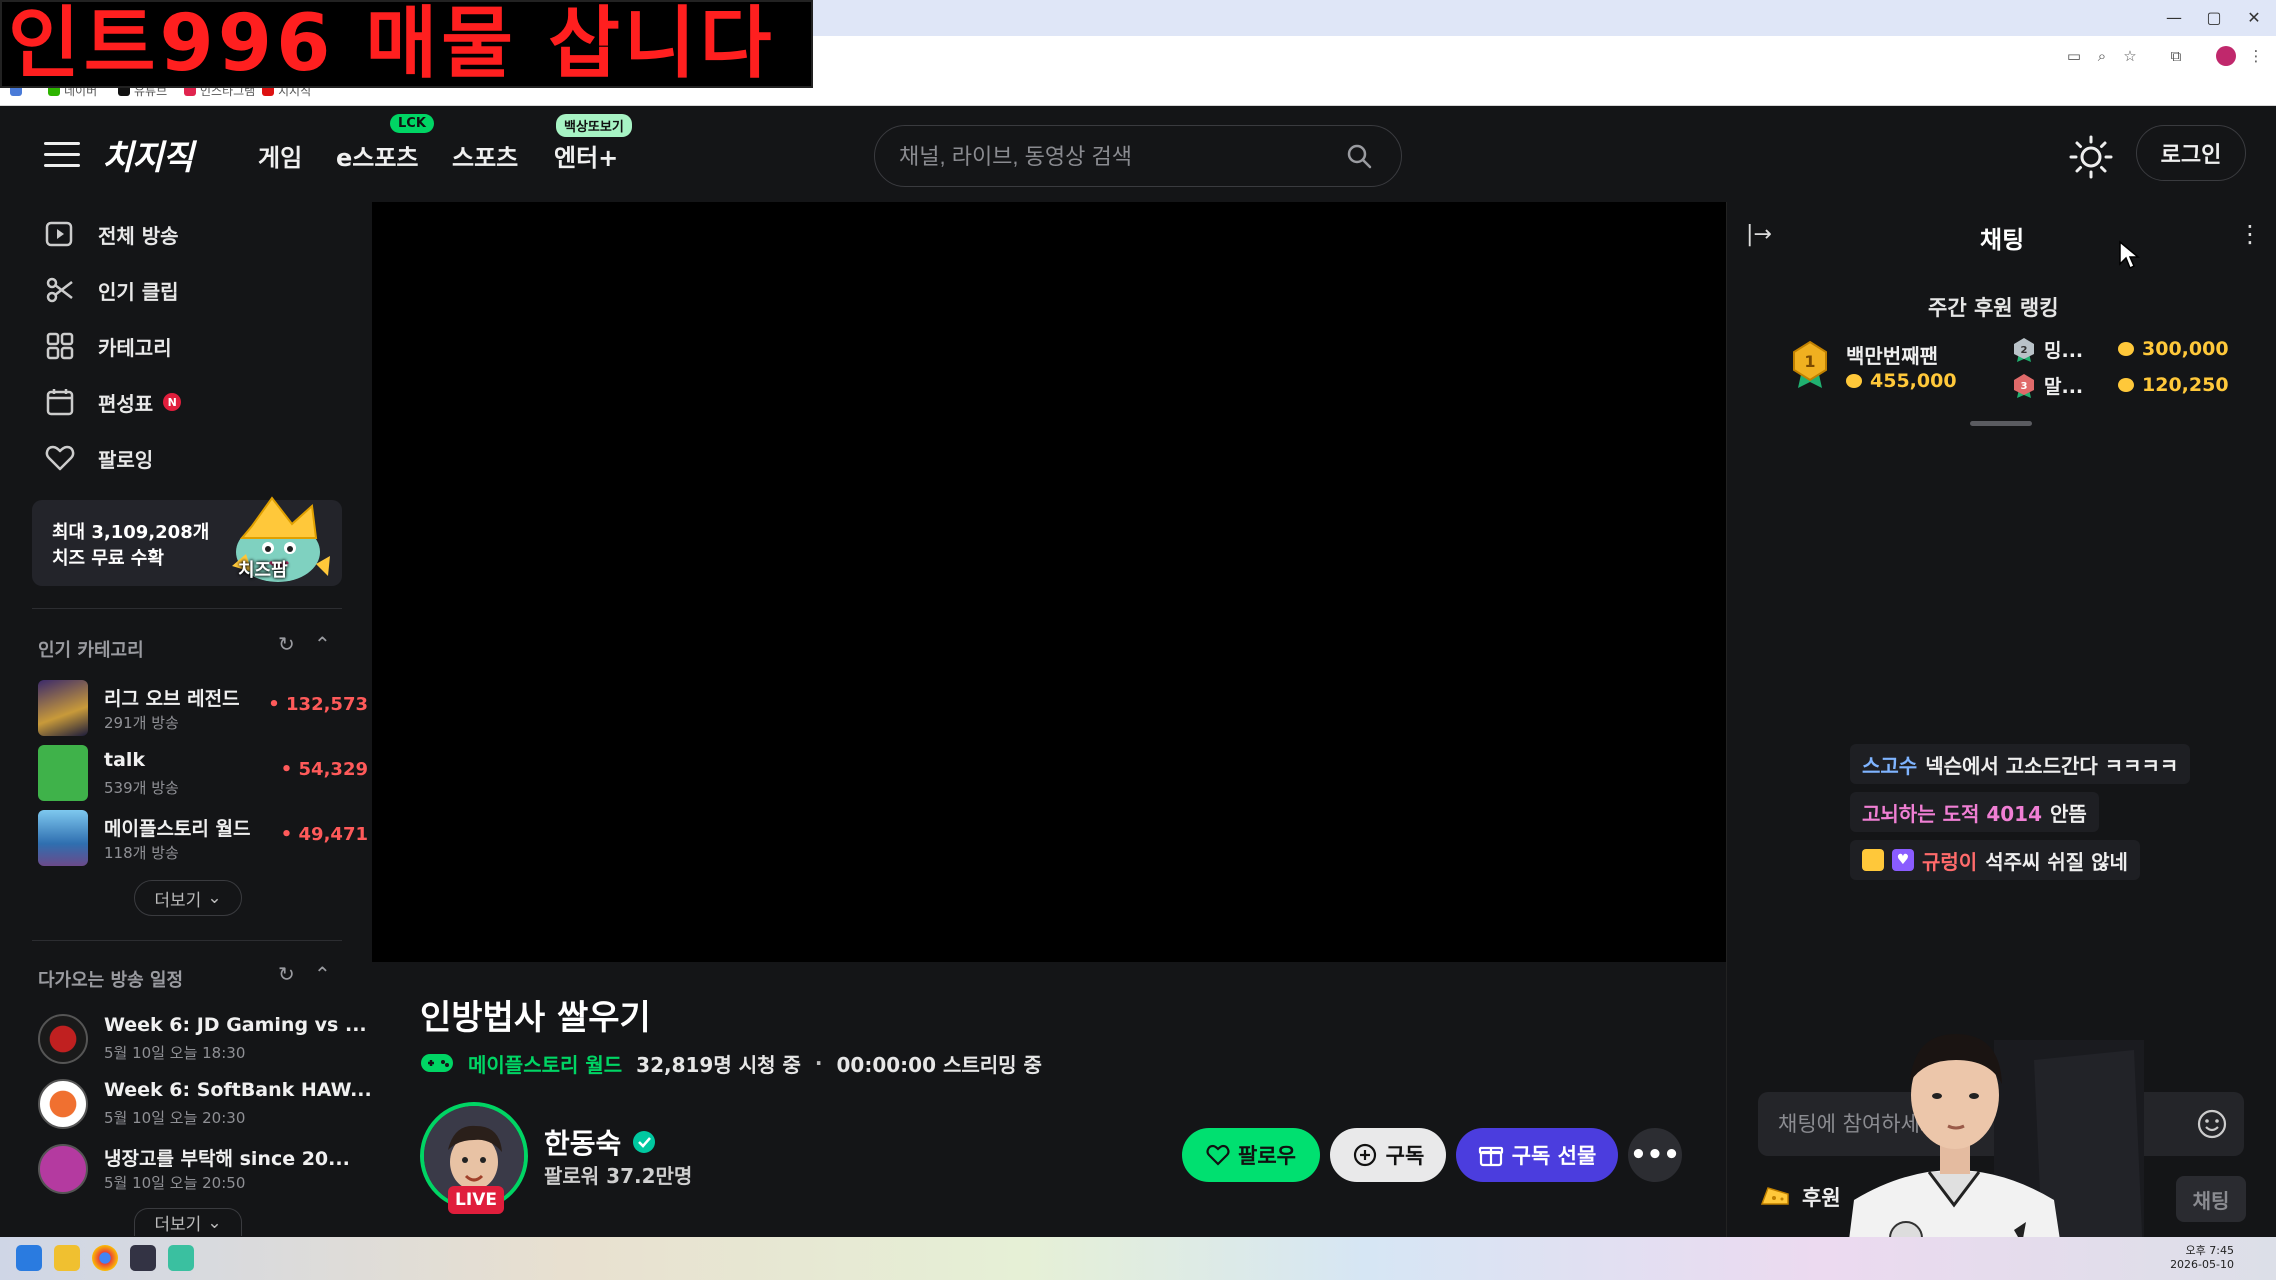 This screenshot has height=1280, width=2276. I want to click on cheese-farm-promo-banner: 최대 3,109,208개 치즈 무료 수확 치즈팜, so click(187, 541).